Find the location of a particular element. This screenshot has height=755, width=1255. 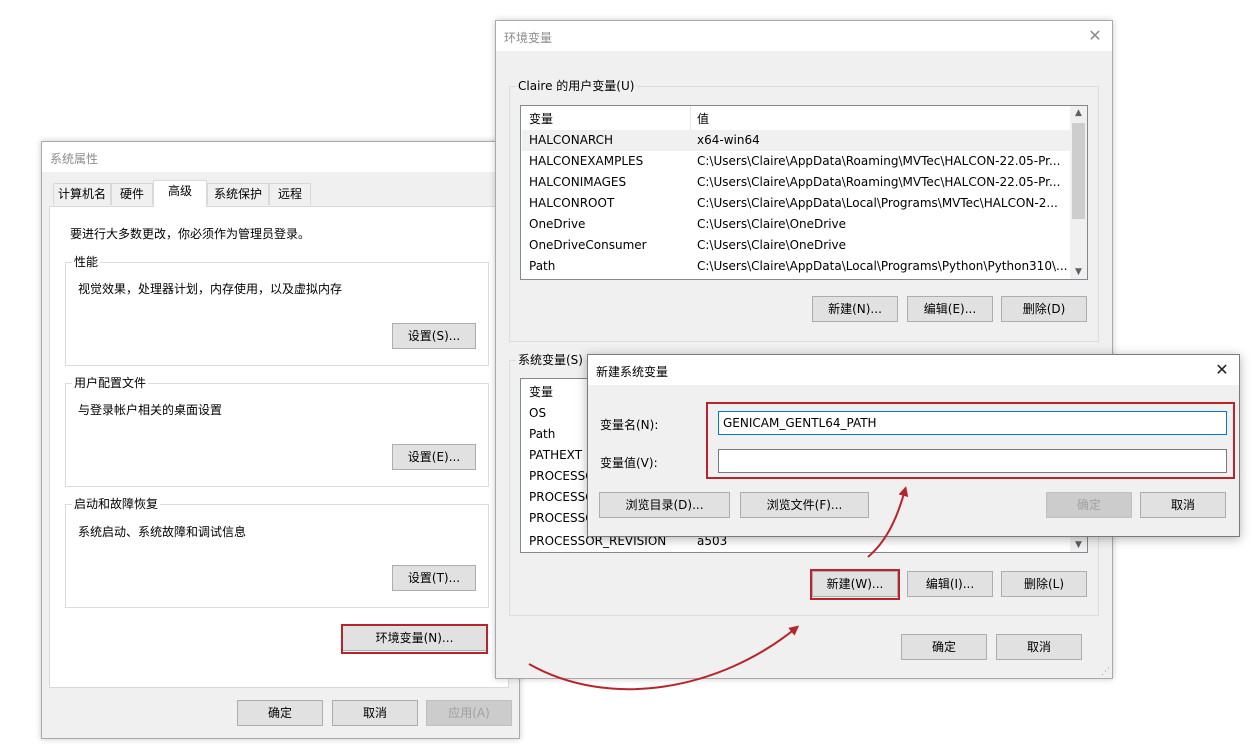

resize-grip-icon: ⋰ is located at coordinates (1105, 672).